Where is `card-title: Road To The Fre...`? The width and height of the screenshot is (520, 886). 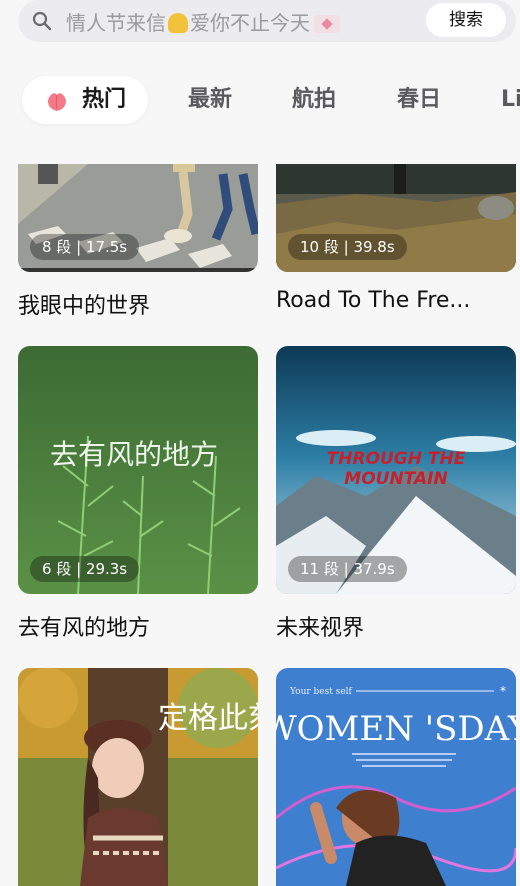
card-title: Road To The Fre... is located at coordinates (373, 300).